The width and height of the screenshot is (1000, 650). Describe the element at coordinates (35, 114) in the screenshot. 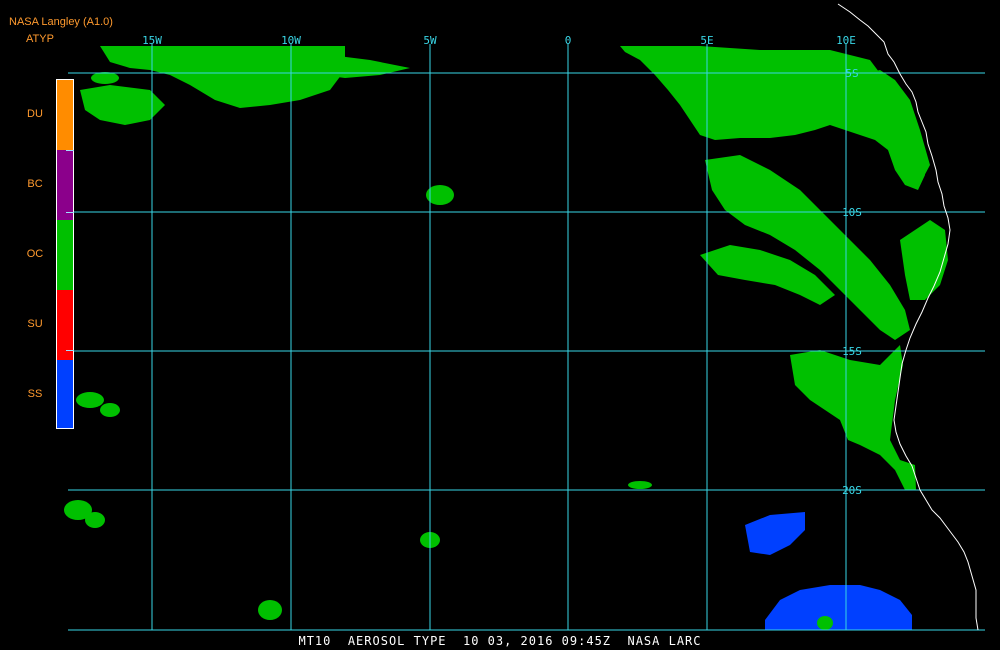

I see `legend-label-du: DU` at that location.